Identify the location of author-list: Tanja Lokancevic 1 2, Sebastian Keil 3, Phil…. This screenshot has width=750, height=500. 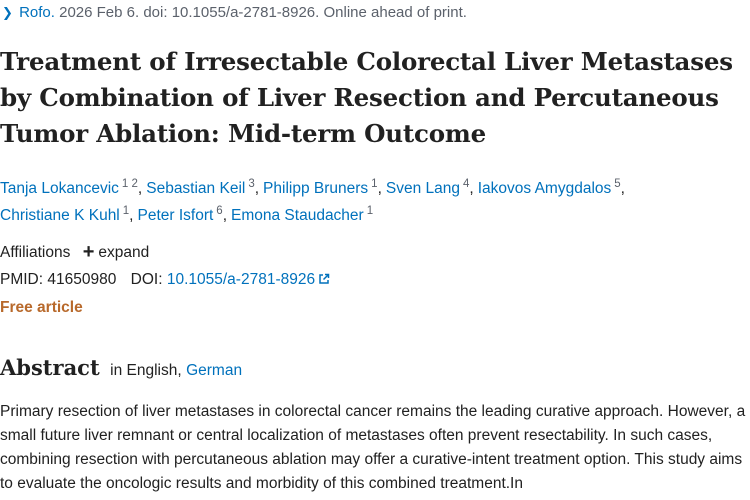
(375, 203).